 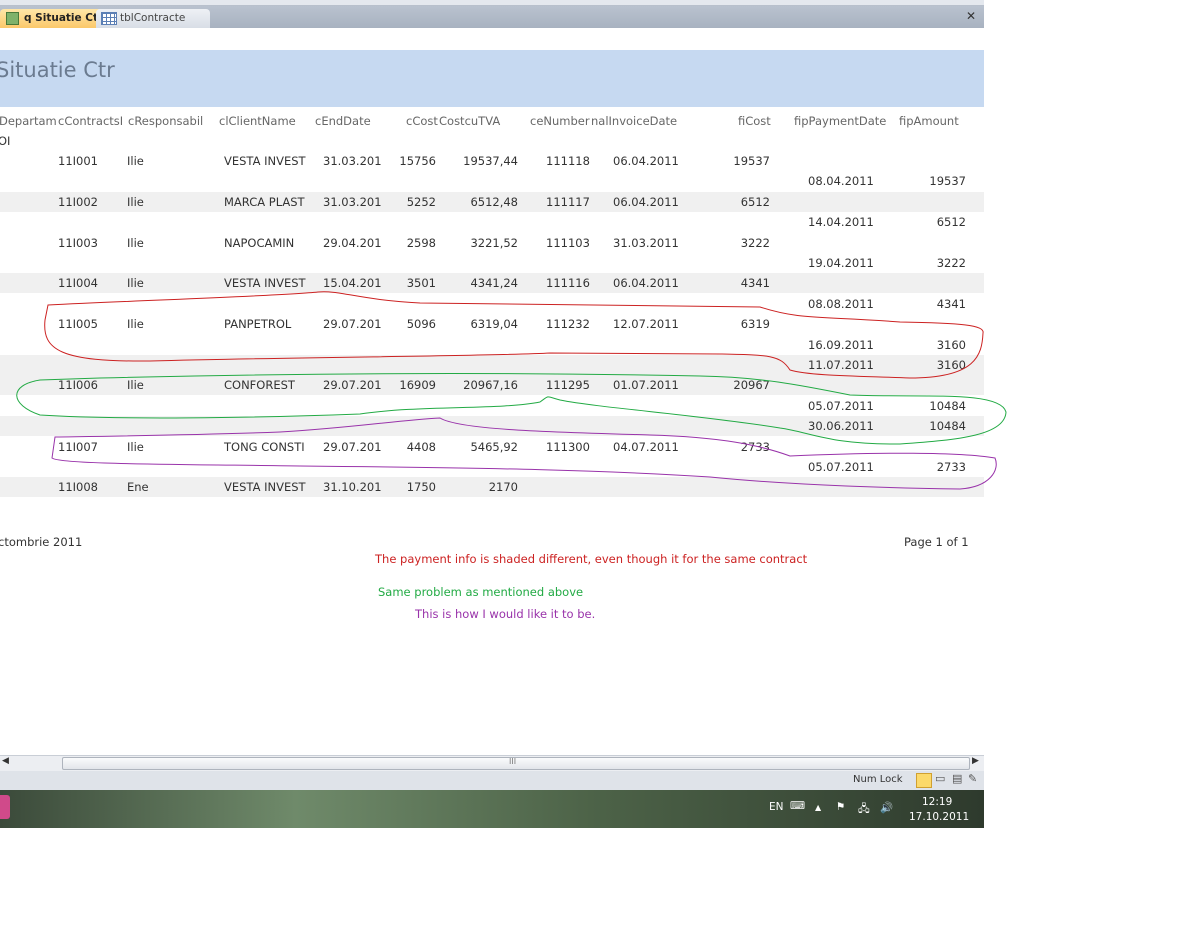 What do you see at coordinates (511, 409) in the screenshot?
I see `green-annotation-outline` at bounding box center [511, 409].